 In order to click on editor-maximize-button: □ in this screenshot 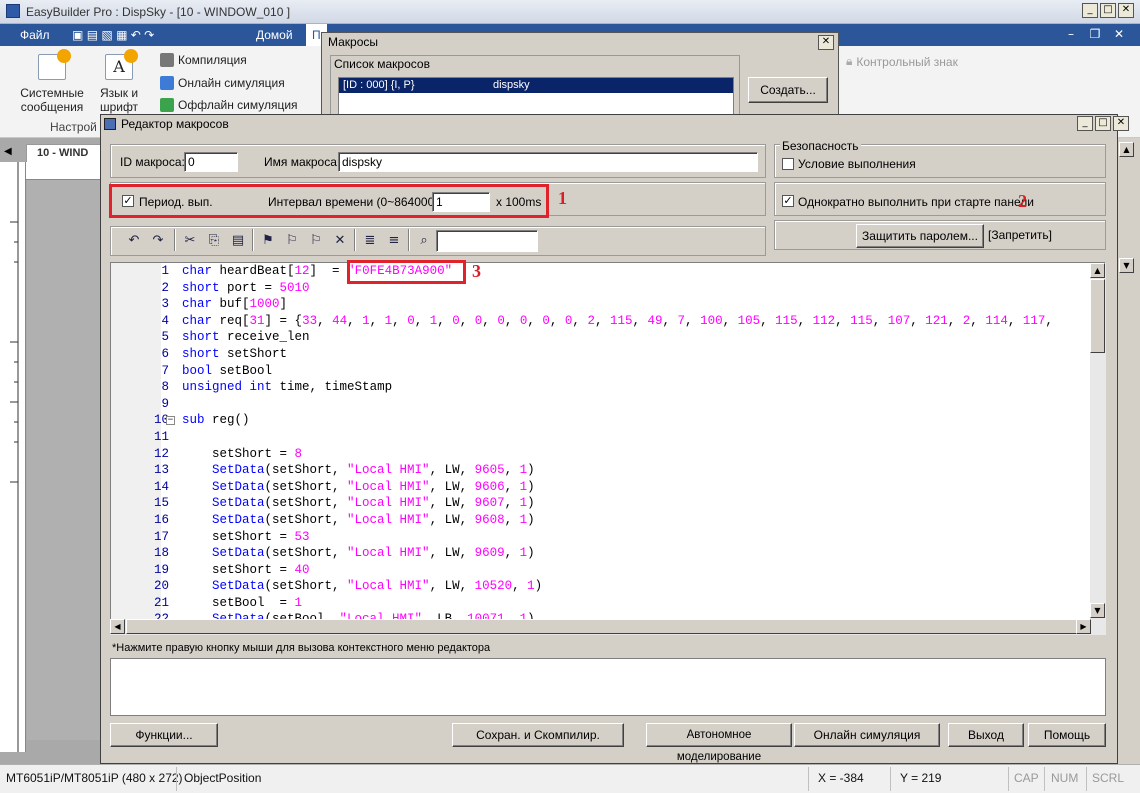, I will do `click(1103, 123)`.